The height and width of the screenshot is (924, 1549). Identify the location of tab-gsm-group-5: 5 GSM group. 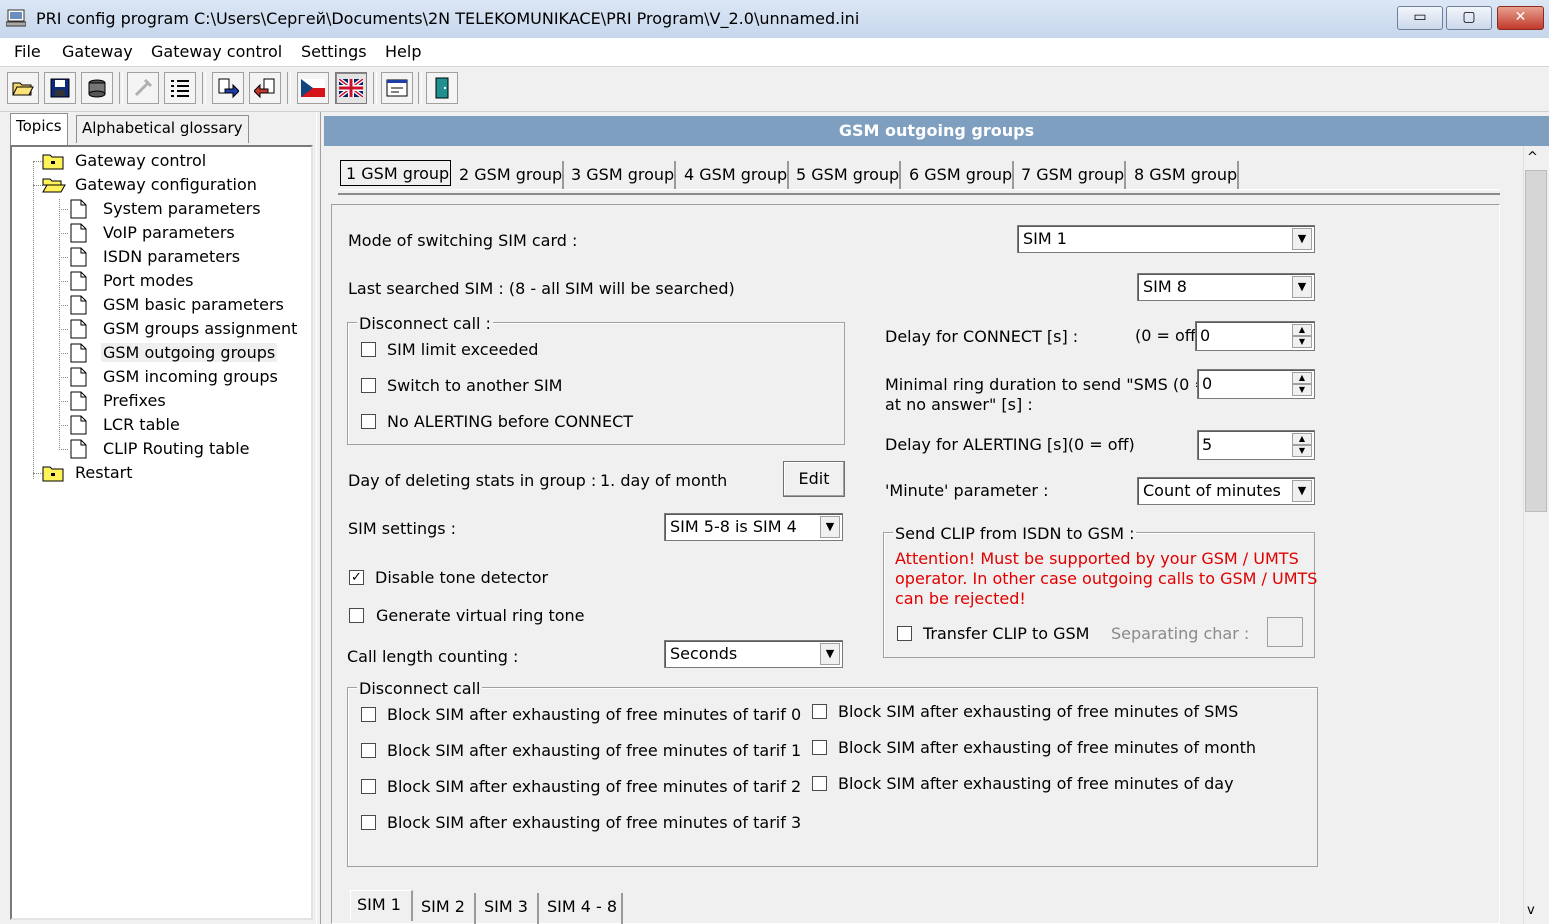
(846, 175).